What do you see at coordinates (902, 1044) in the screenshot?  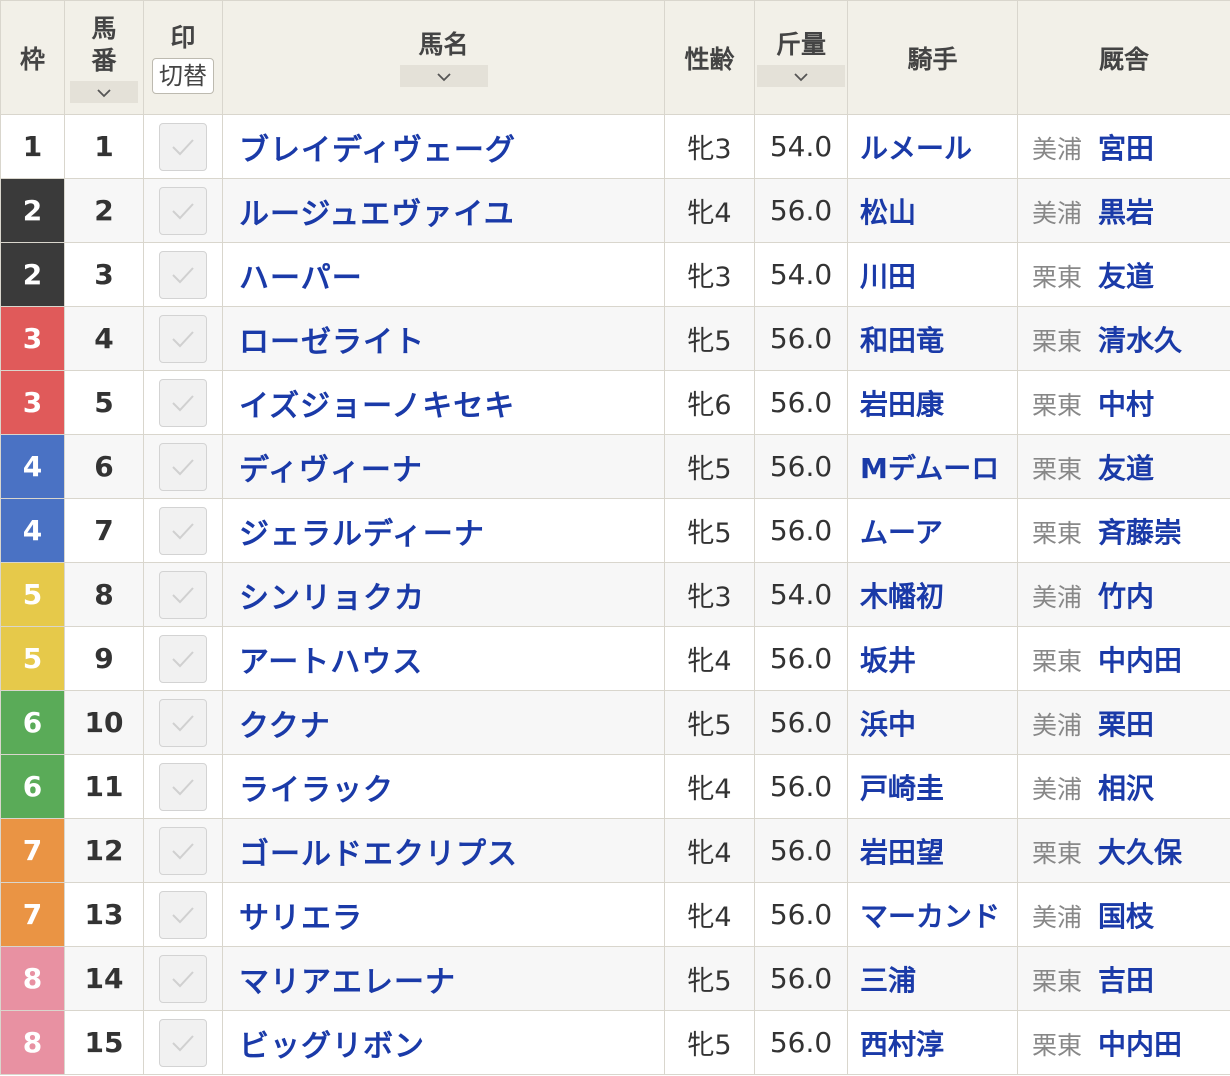 I see `jockey-link: 西村淳` at bounding box center [902, 1044].